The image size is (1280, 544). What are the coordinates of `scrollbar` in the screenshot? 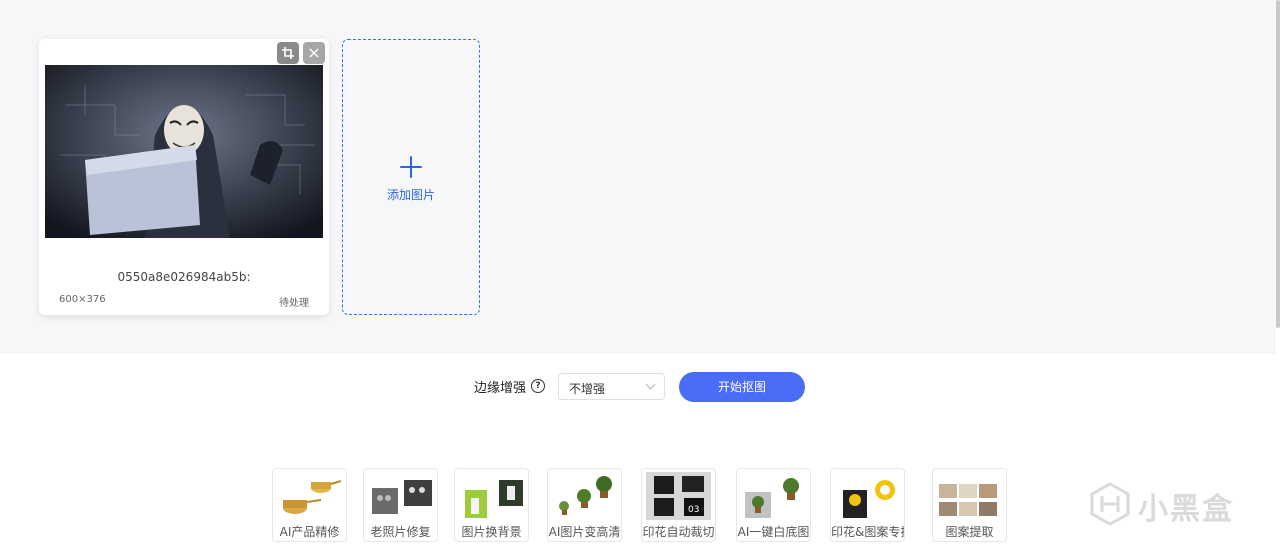 It's located at (1278, 164).